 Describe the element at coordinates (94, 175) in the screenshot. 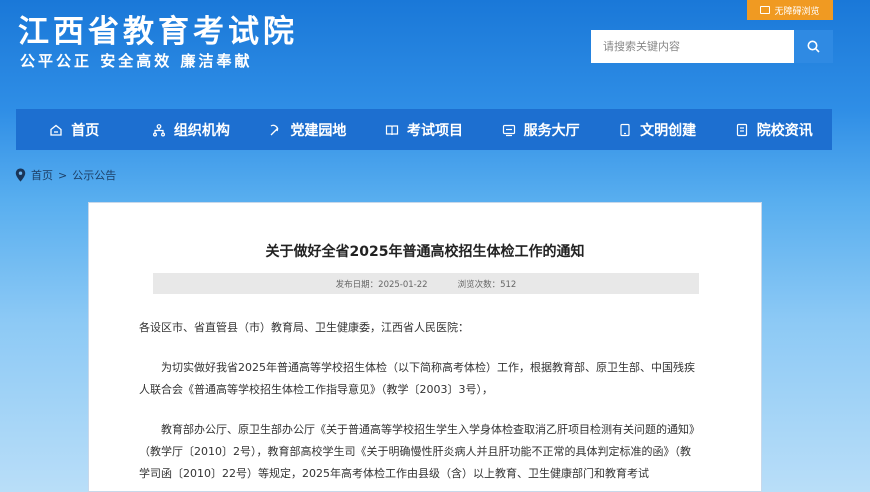

I see `breadcrumb-current: 公示公告` at that location.